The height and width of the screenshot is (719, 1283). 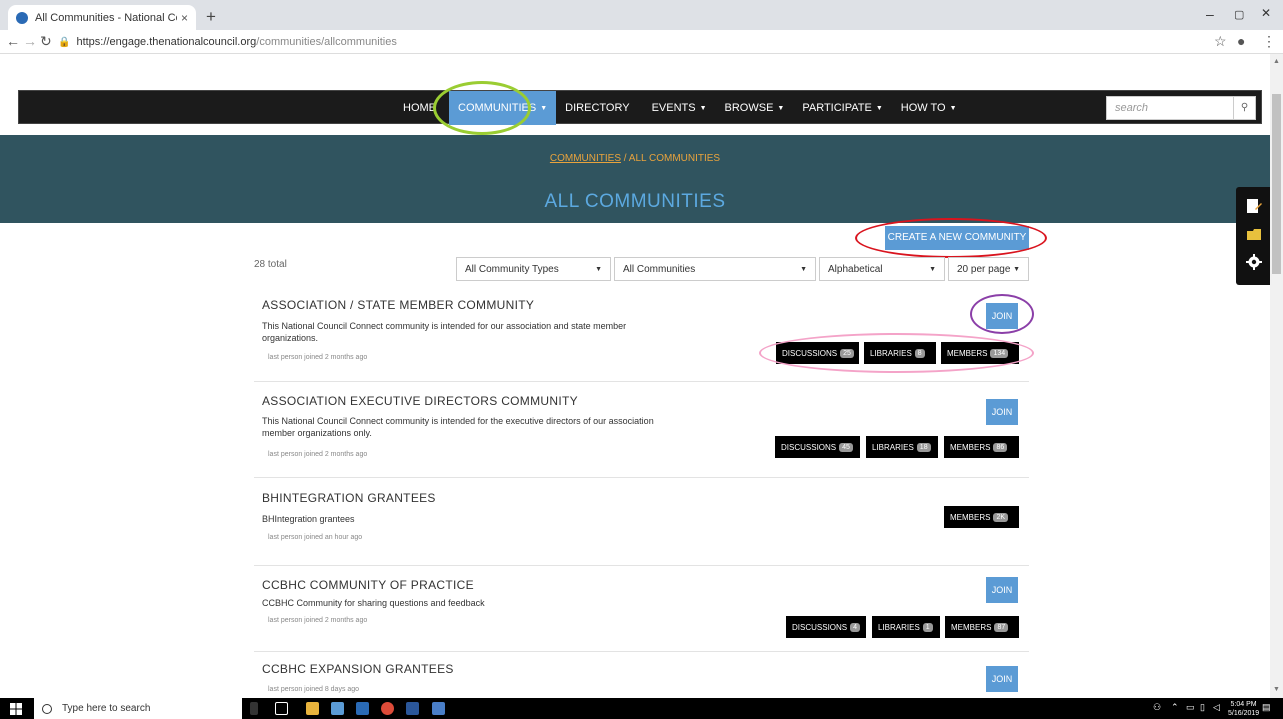 What do you see at coordinates (1254, 262) in the screenshot?
I see `gear-icon` at bounding box center [1254, 262].